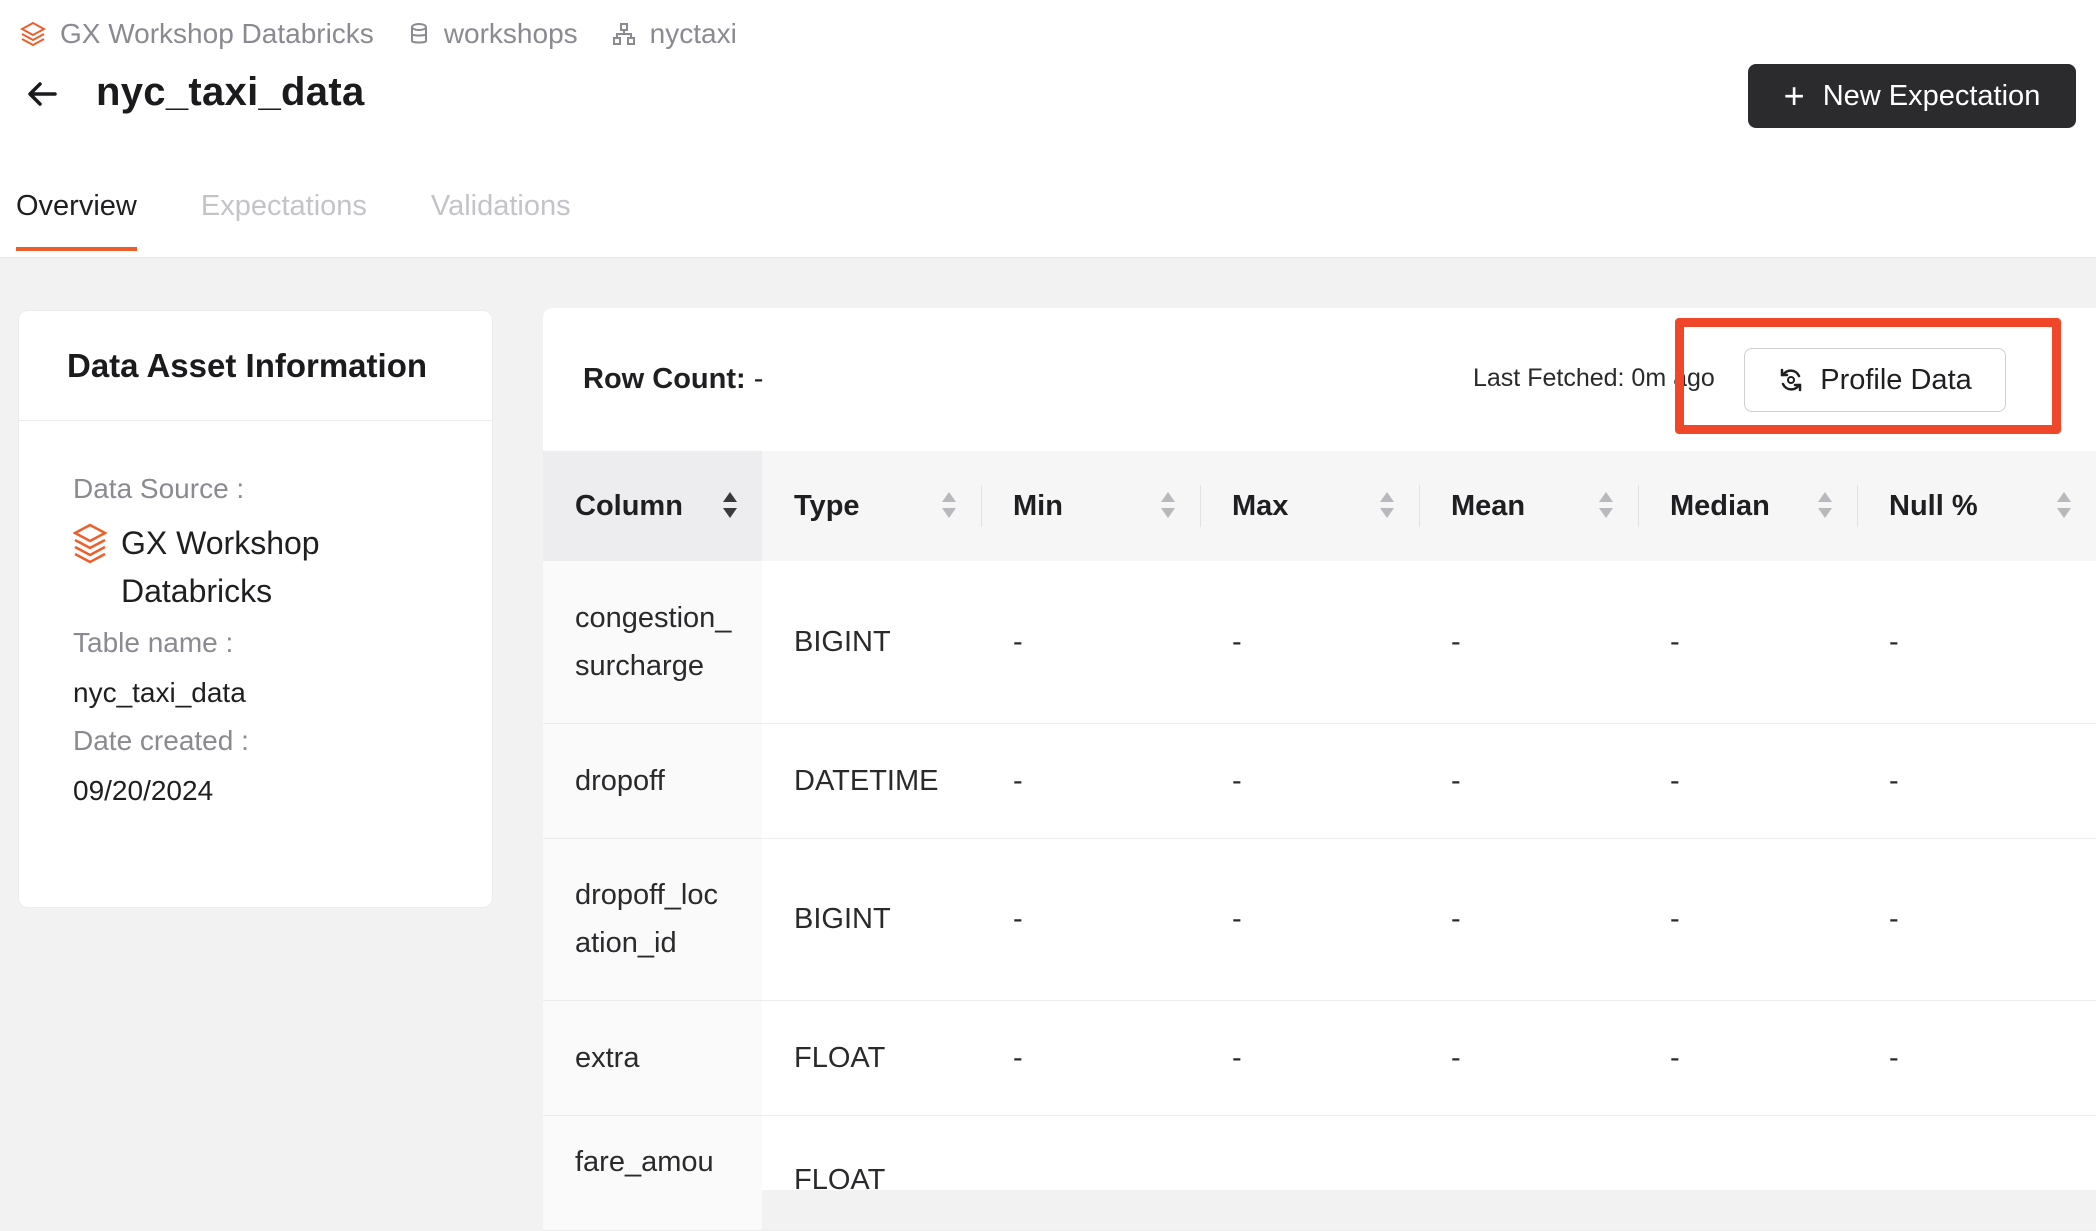  What do you see at coordinates (1931, 95) in the screenshot?
I see `new-expectation-label: New Expectation` at bounding box center [1931, 95].